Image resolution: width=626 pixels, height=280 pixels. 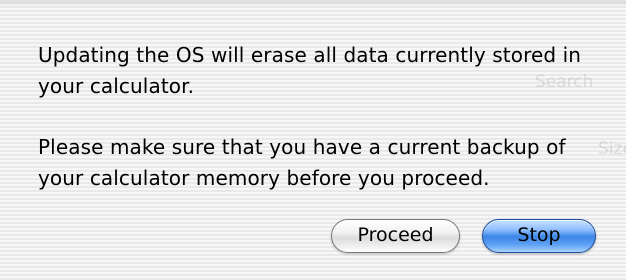 I want to click on sheet-top-shadow, so click(x=313, y=3).